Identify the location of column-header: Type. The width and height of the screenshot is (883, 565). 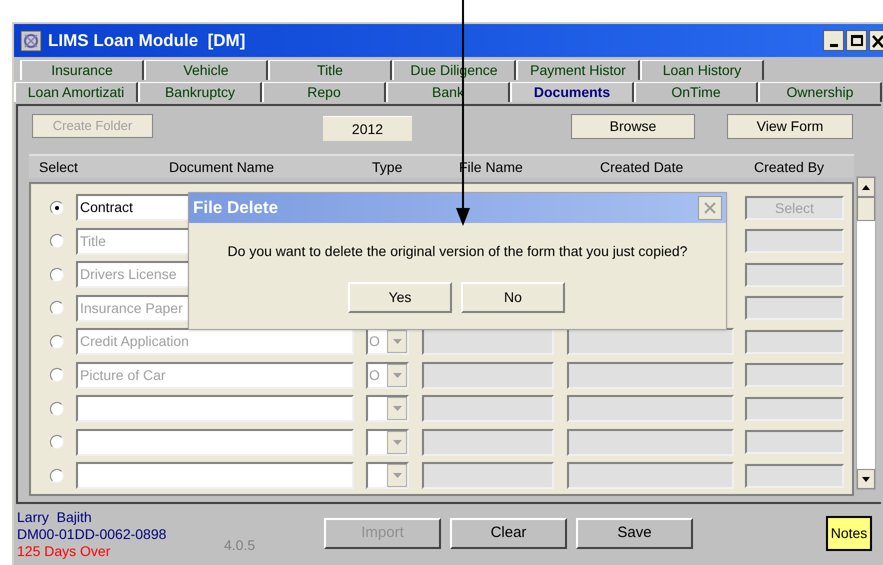
(387, 167).